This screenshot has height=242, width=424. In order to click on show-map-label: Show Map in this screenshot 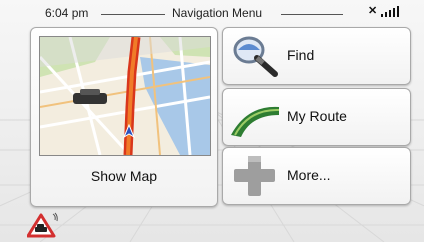, I will do `click(124, 176)`.